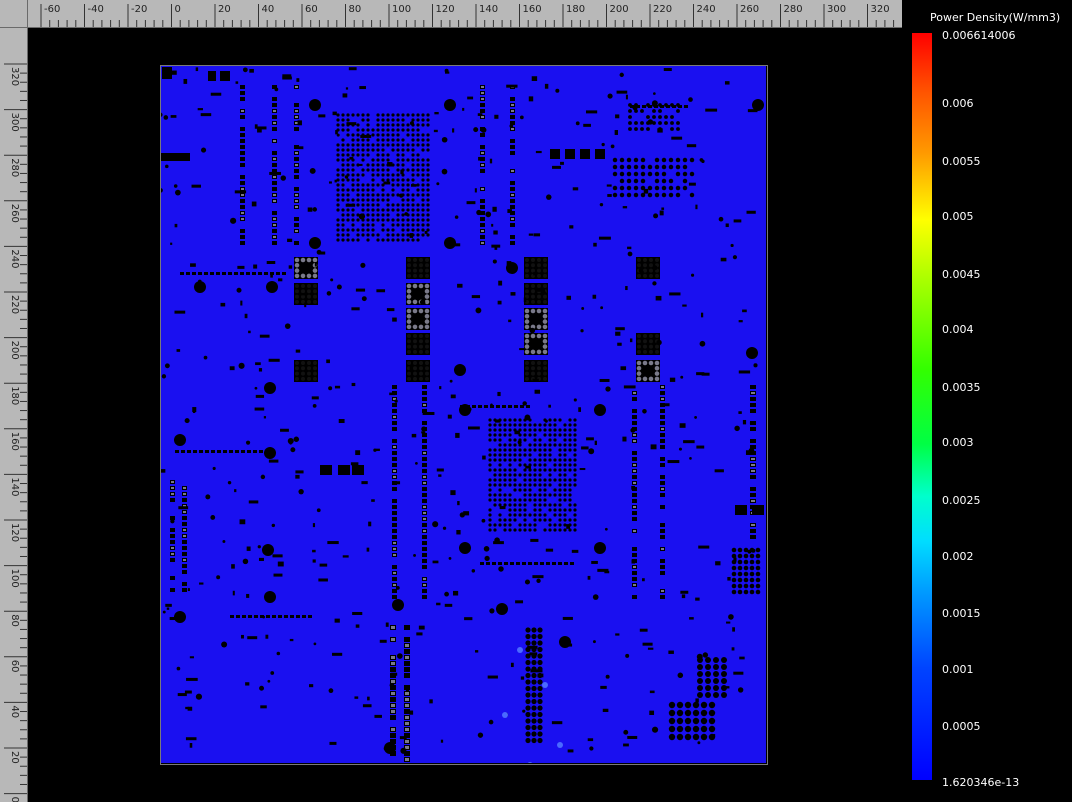 The image size is (1072, 802). I want to click on legend-label: 0.005, so click(958, 216).